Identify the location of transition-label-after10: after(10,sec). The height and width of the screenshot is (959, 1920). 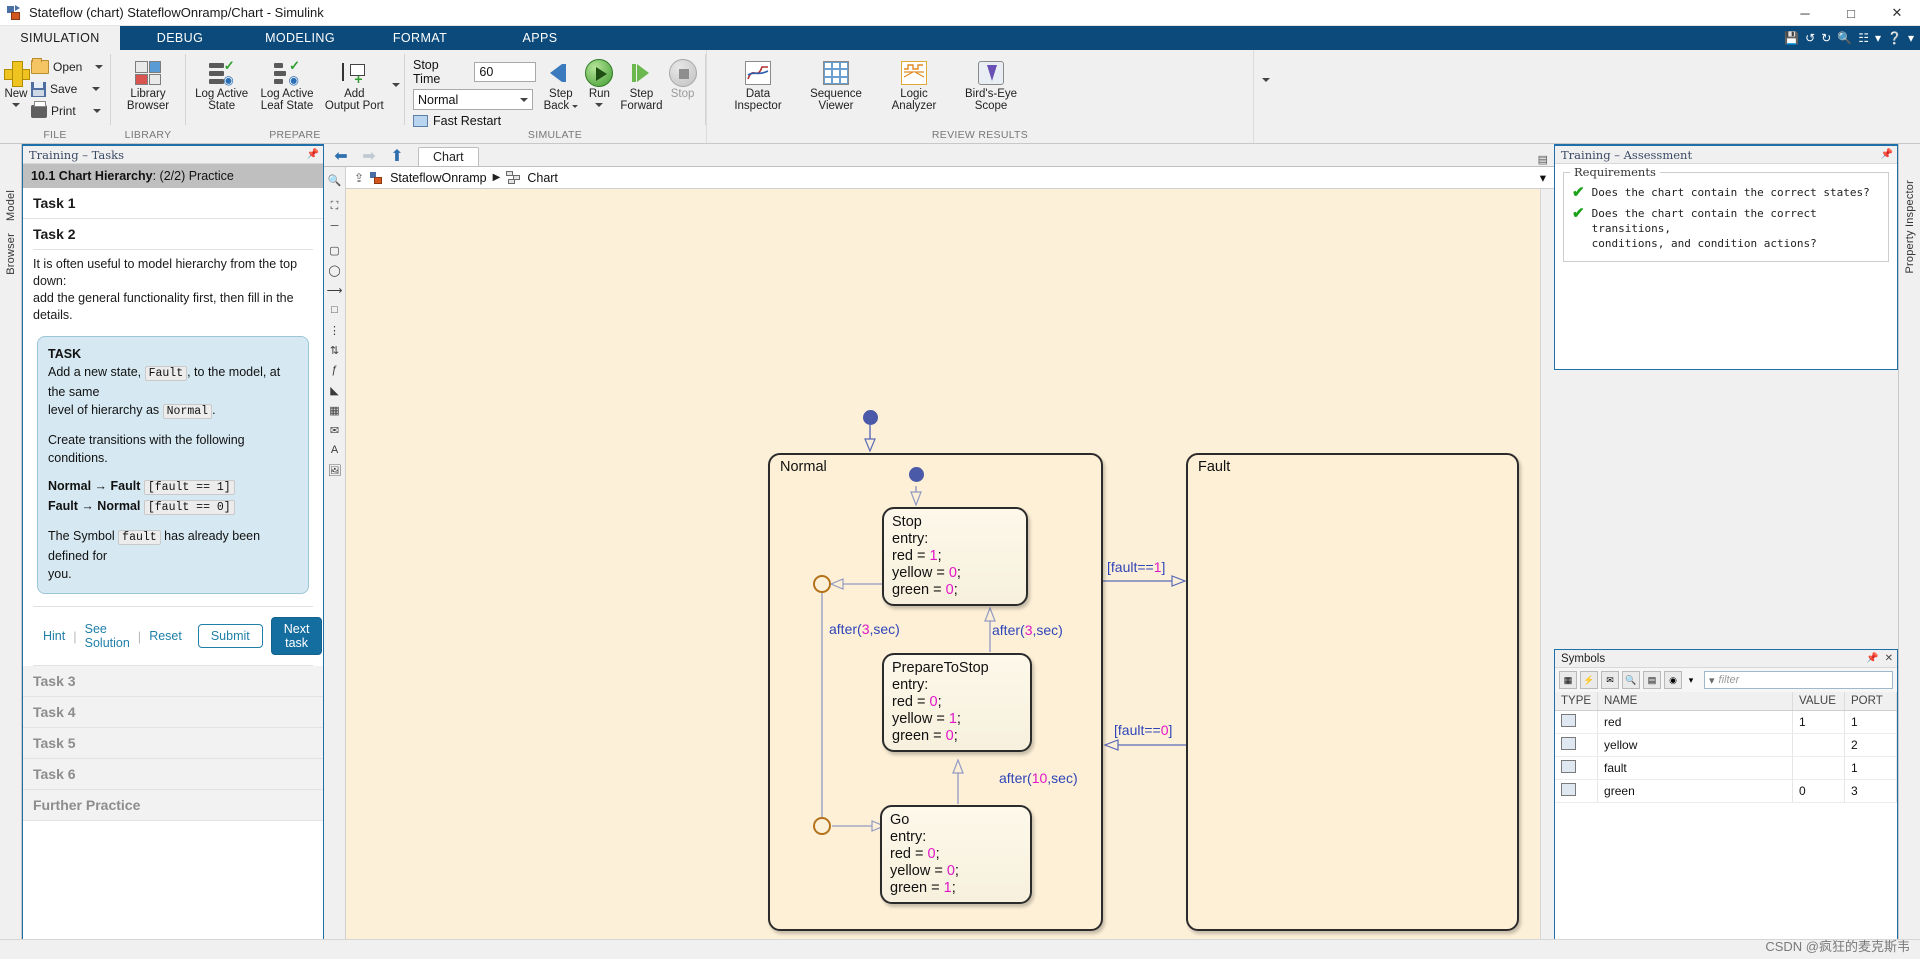
(1038, 778).